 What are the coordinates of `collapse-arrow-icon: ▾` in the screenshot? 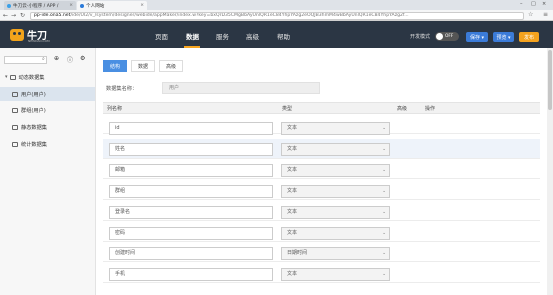 It's located at (6, 77).